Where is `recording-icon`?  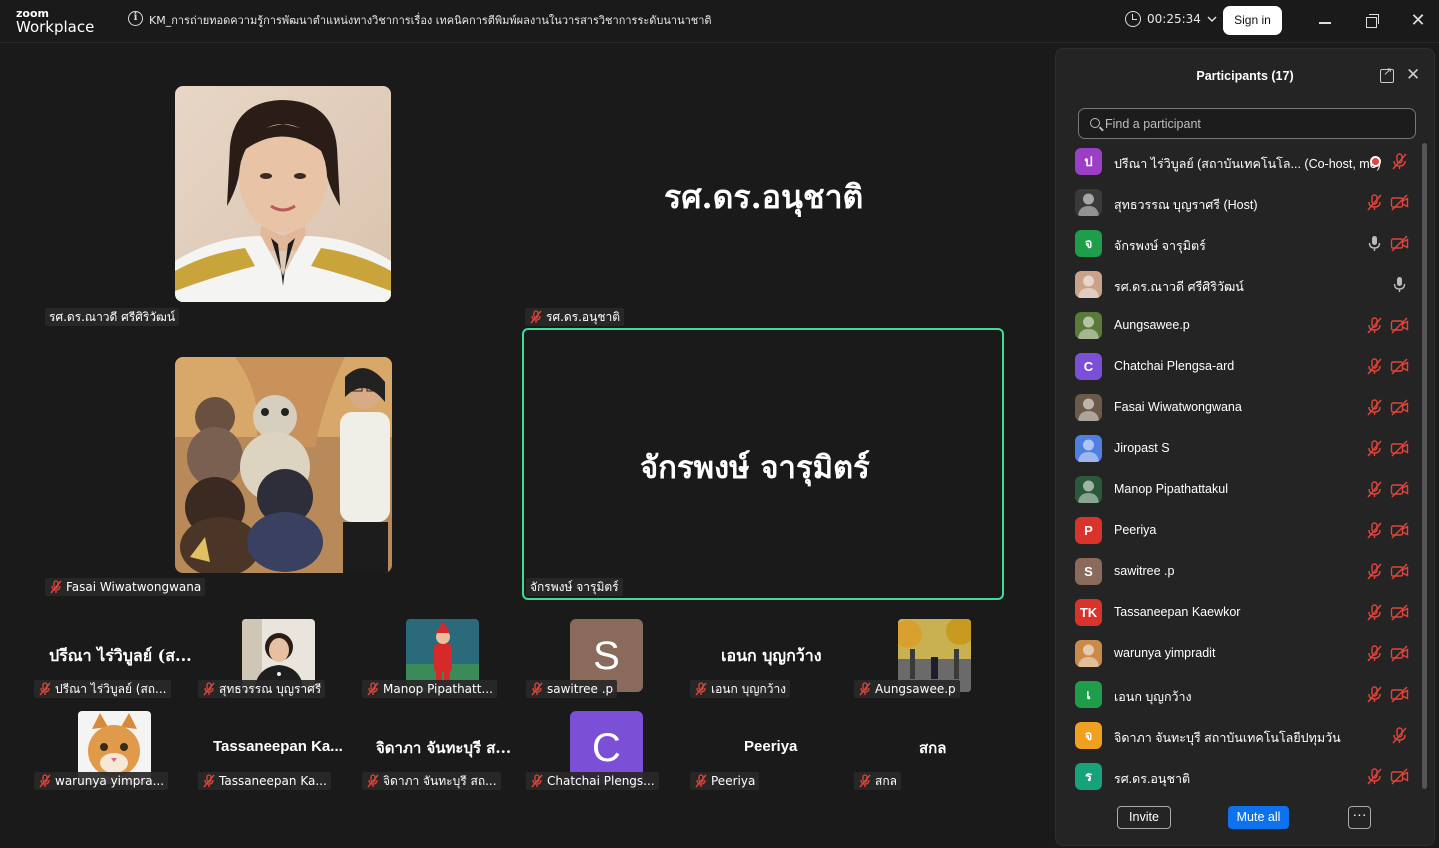 recording-icon is located at coordinates (1375, 161).